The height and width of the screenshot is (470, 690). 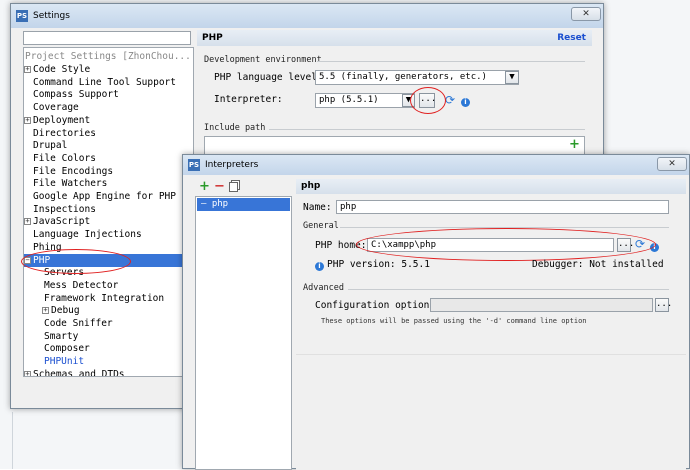 I want to click on tree-item-label: File Watchers, so click(x=70, y=184).